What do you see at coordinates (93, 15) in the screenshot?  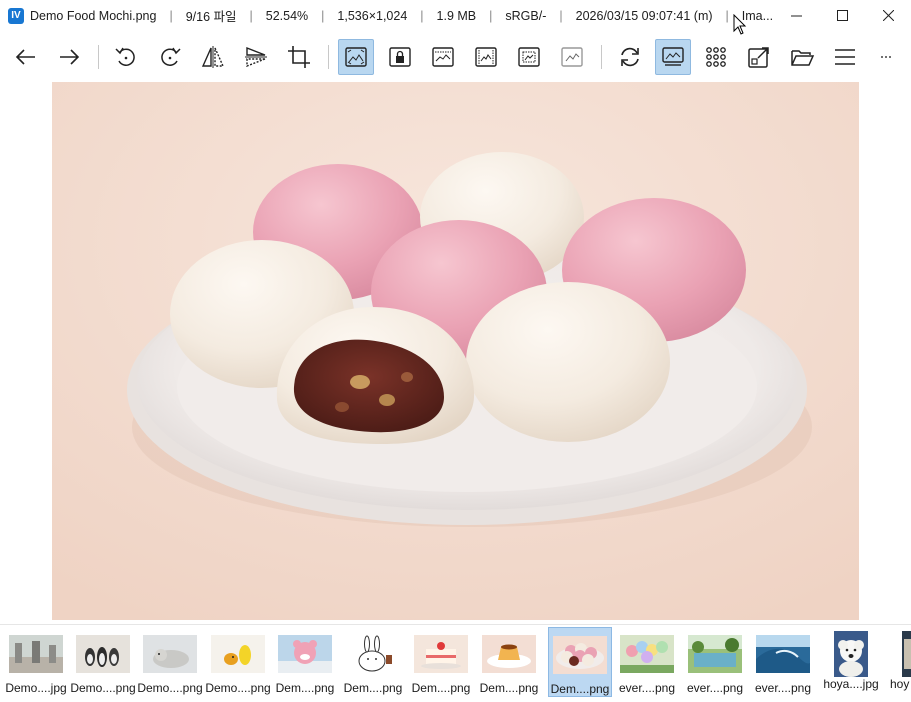 I see `title-filename: Demo Food Mochi.png` at bounding box center [93, 15].